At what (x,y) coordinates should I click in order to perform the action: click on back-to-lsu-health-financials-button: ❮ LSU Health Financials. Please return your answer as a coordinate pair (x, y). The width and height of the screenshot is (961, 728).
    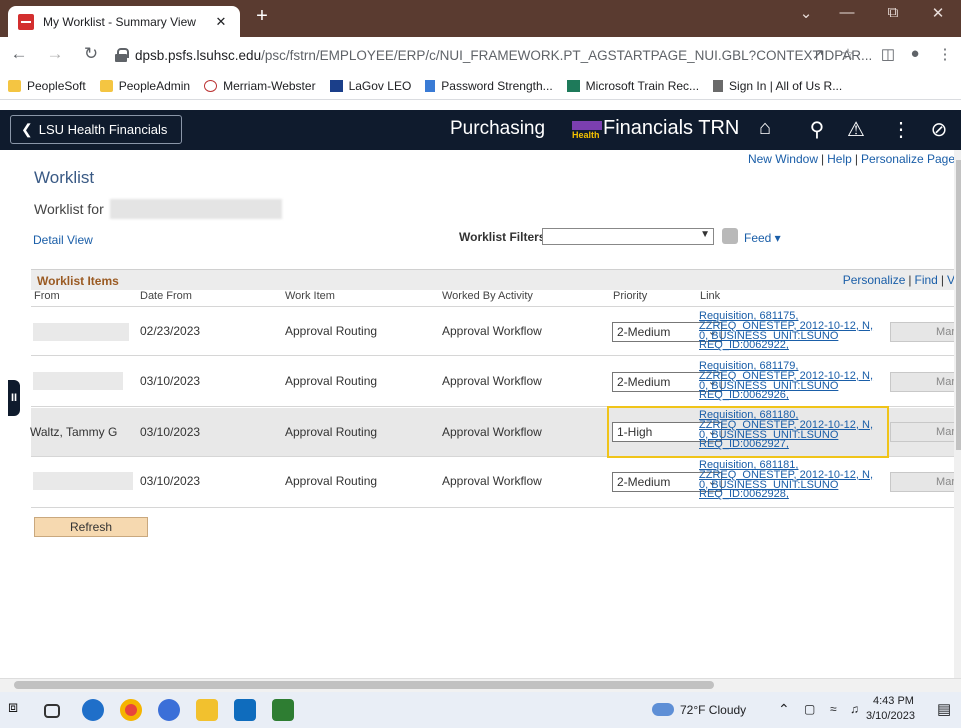
    Looking at the image, I should click on (96, 129).